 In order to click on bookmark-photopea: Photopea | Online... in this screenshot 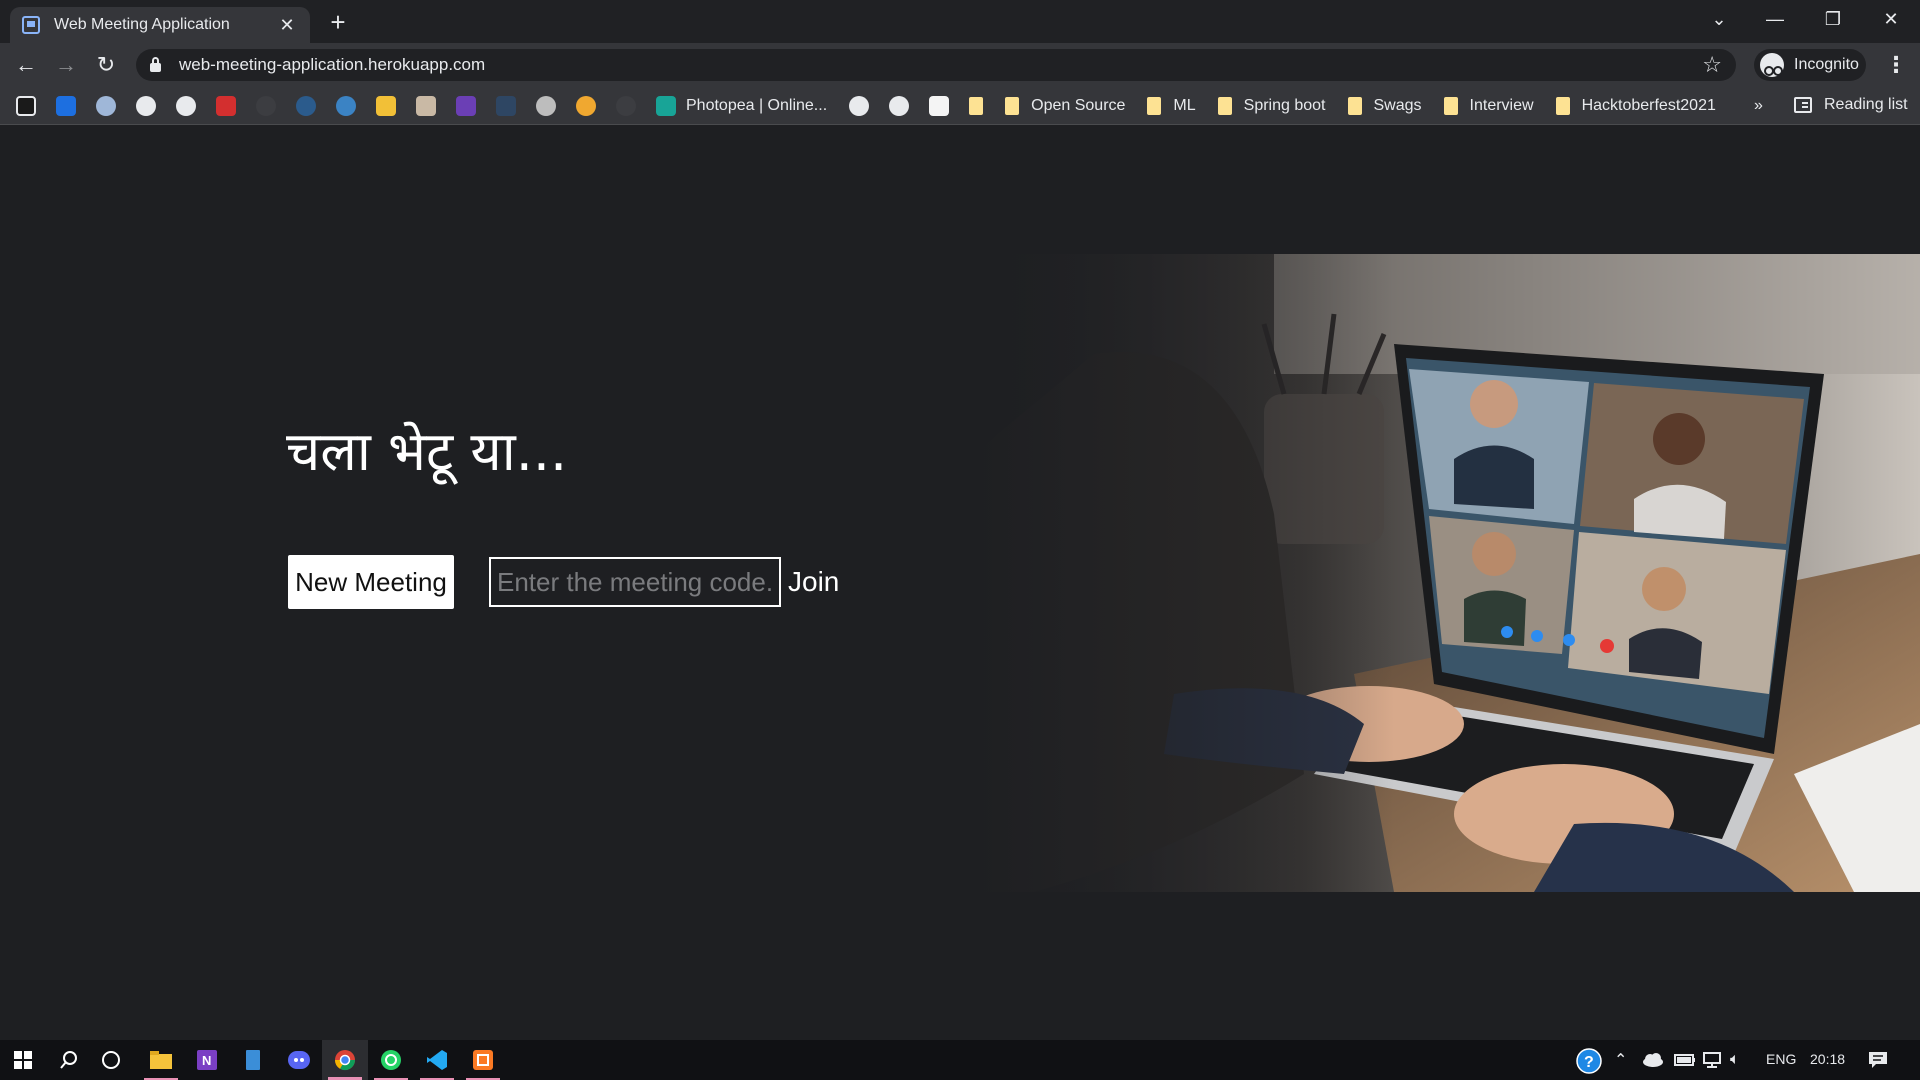, I will do `click(742, 105)`.